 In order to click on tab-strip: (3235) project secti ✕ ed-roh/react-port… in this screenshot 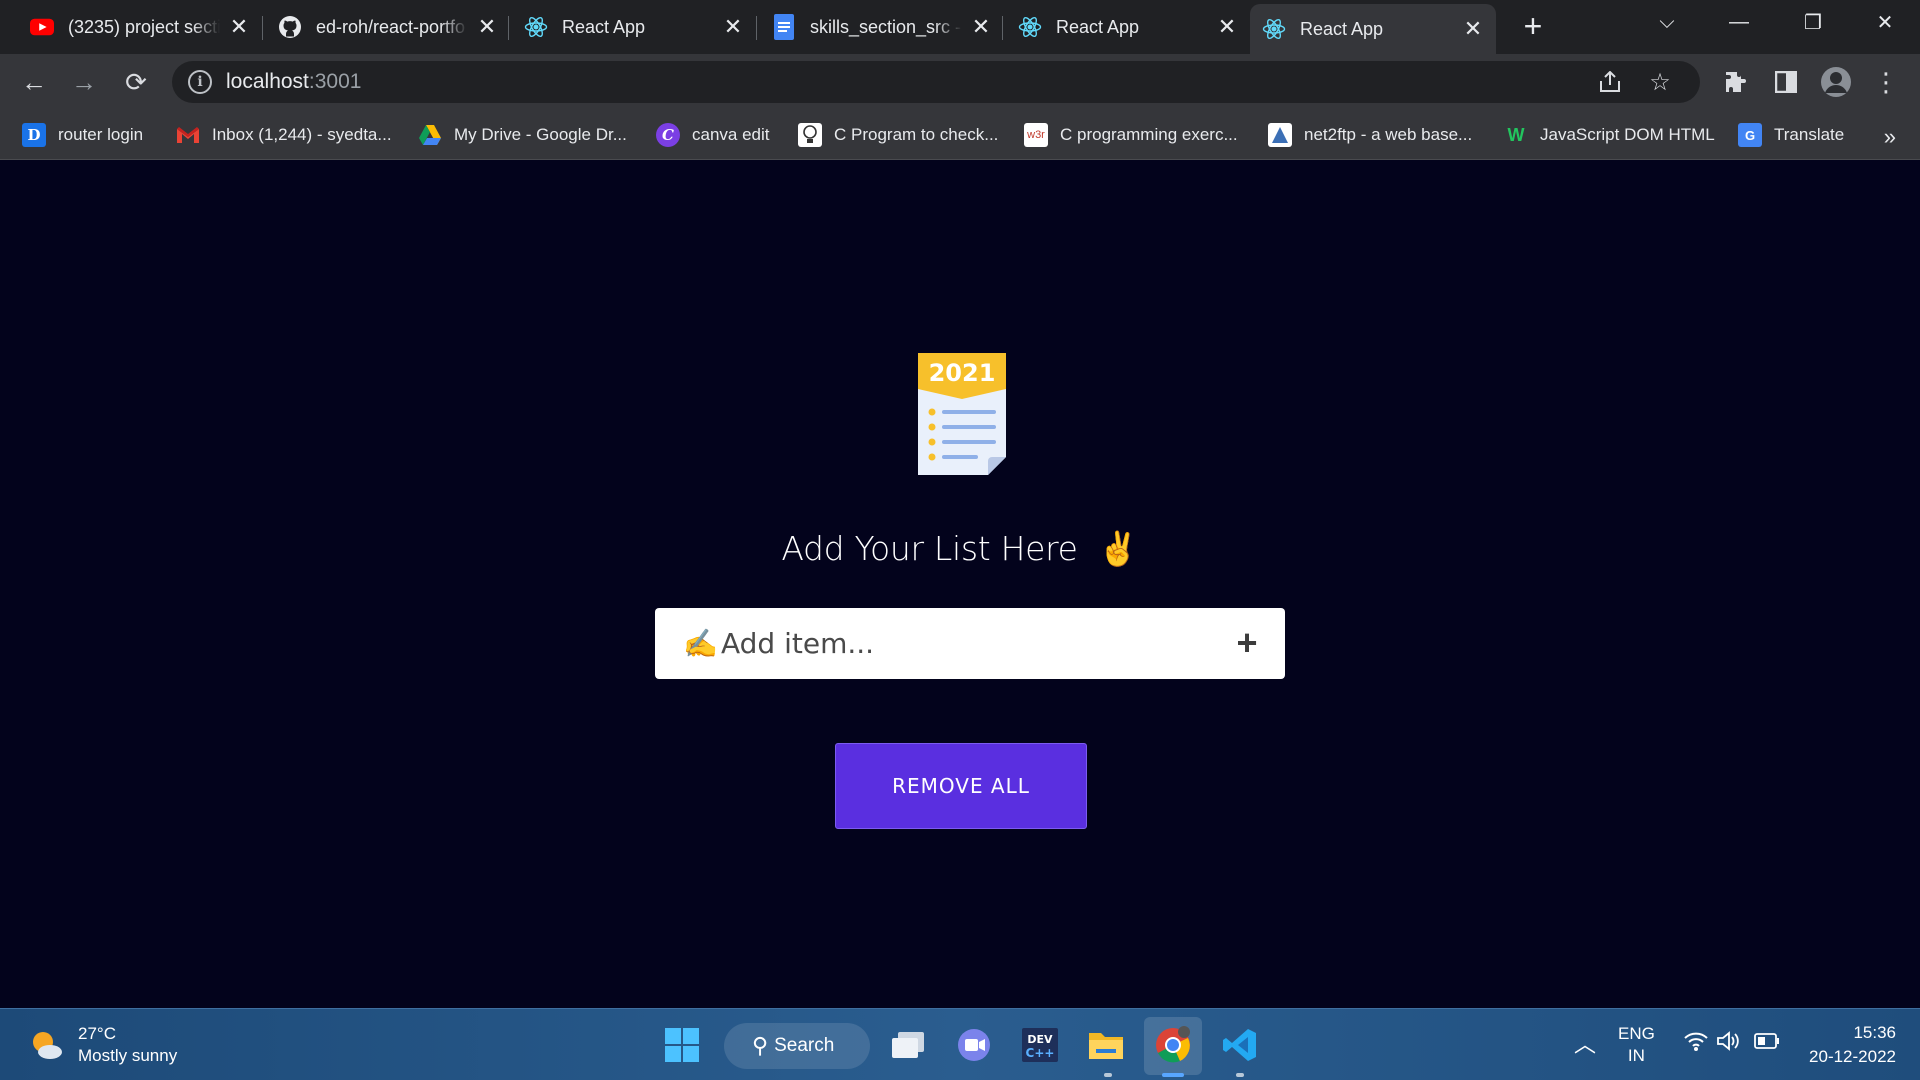, I will do `click(960, 27)`.